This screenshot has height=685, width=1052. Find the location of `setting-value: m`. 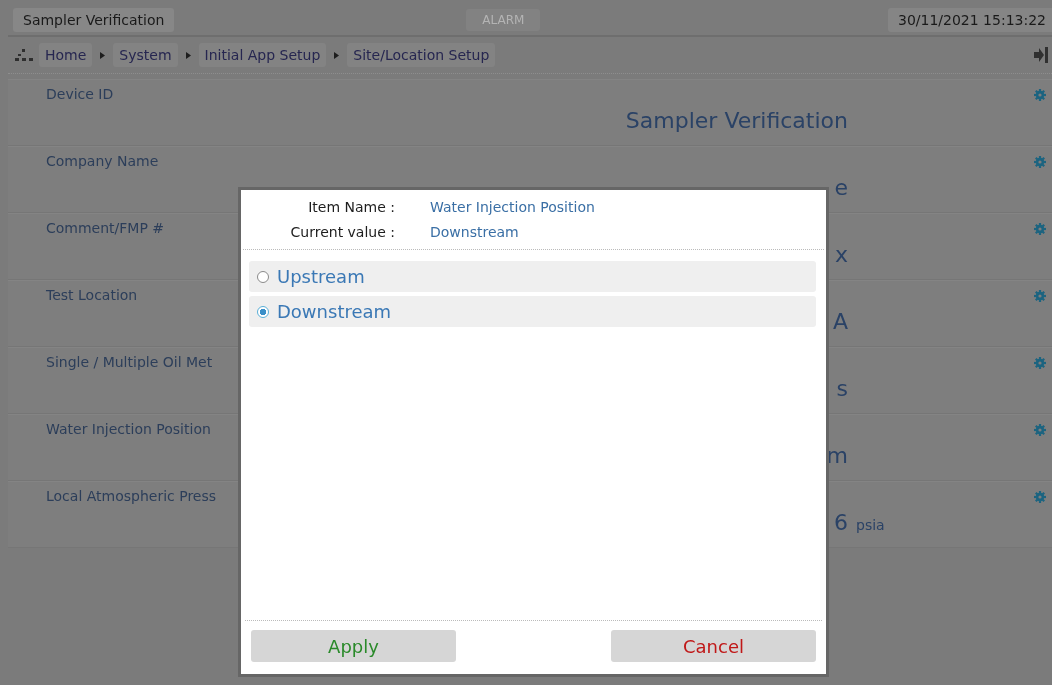

setting-value: m is located at coordinates (837, 455).